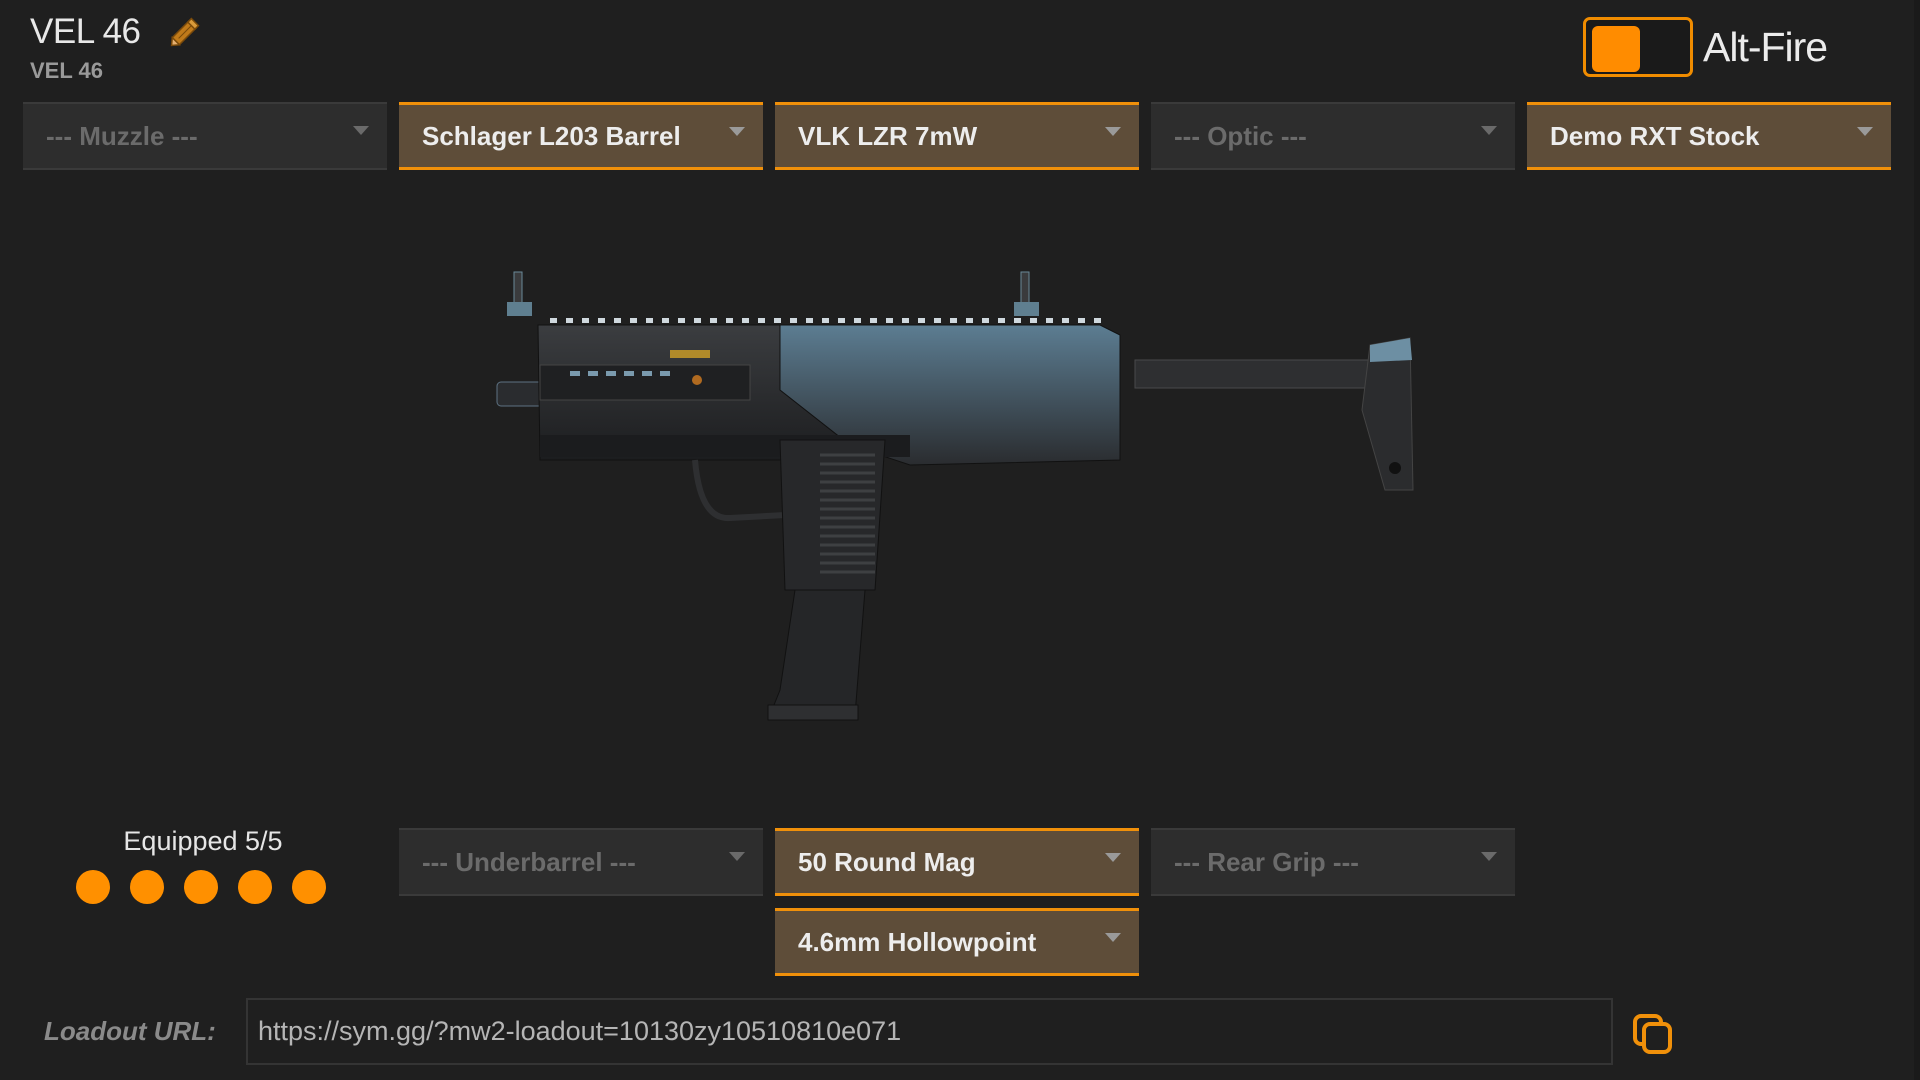 Image resolution: width=1920 pixels, height=1080 pixels. I want to click on magazine-dropdown-label: 50 Round Mag, so click(887, 861).